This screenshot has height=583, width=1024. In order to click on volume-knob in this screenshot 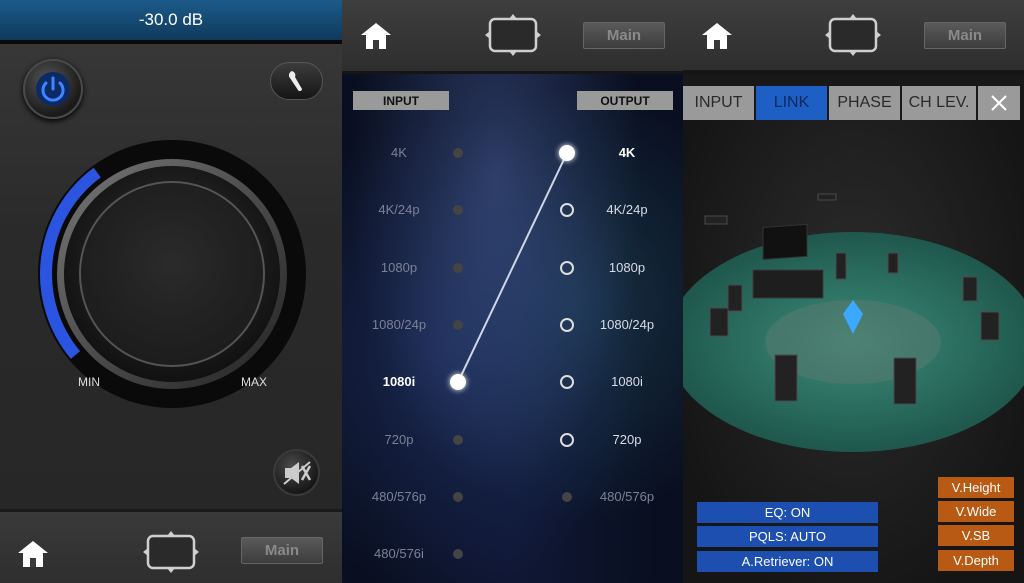, I will do `click(172, 274)`.